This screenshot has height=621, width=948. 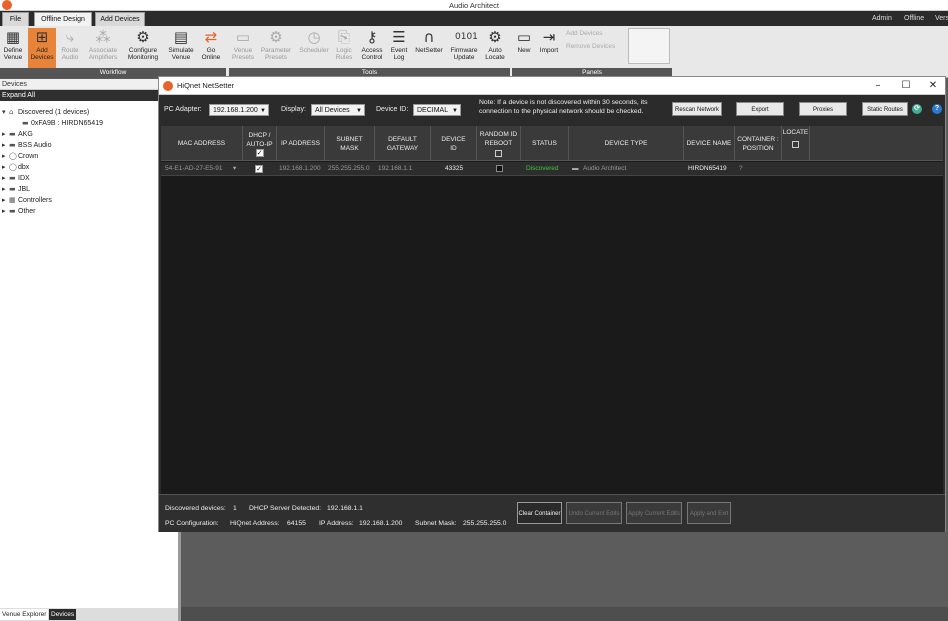 I want to click on tree-item-bss-audio: ▸ ▬ BSS Audio, so click(x=26, y=145).